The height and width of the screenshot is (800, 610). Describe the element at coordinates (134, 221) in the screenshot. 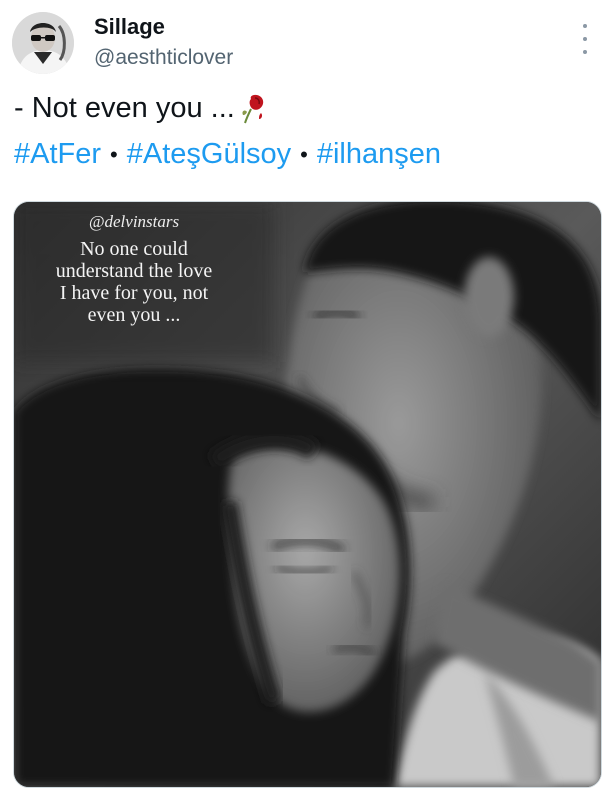

I see `watermark-credit: @delvinstars` at that location.